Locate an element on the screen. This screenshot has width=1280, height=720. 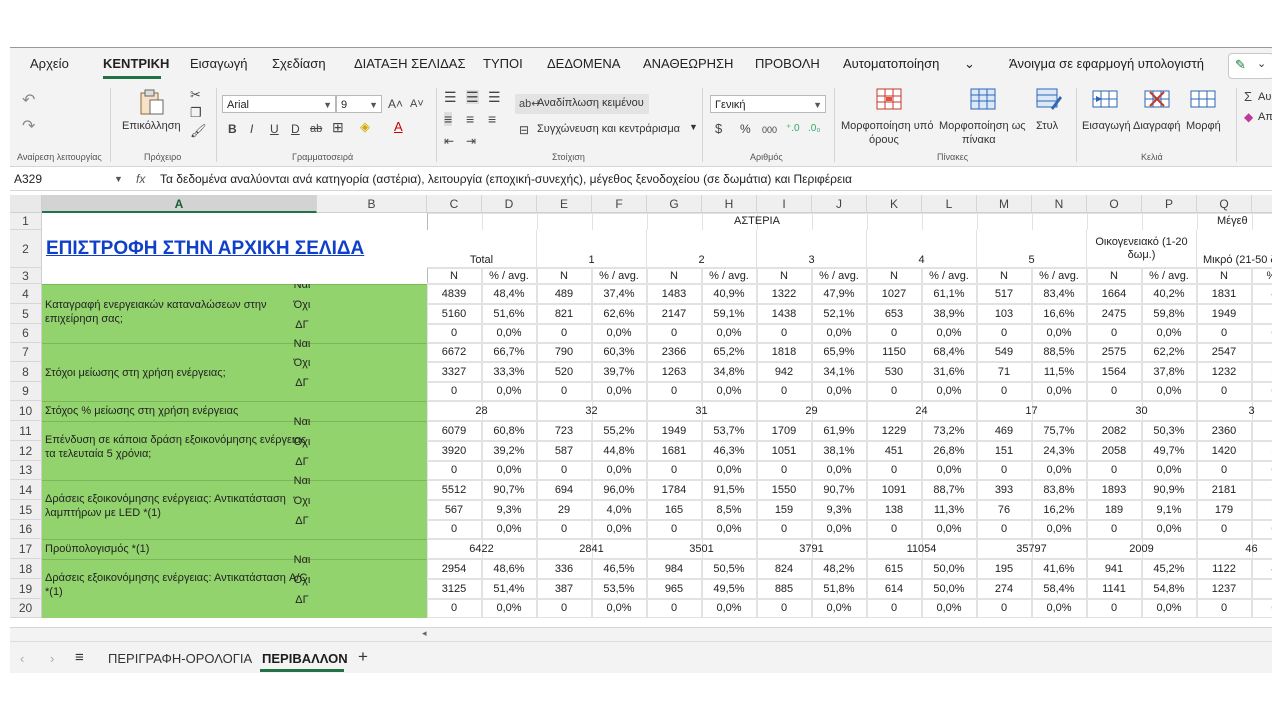
editing-mode-button: ✎ ⌄ is located at coordinates (1250, 66).